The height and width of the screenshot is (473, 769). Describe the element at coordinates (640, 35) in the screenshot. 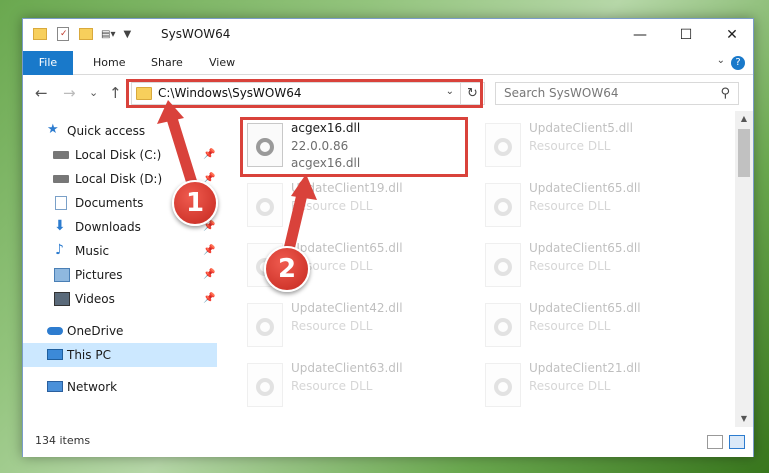

I see `minimize-button: —` at that location.